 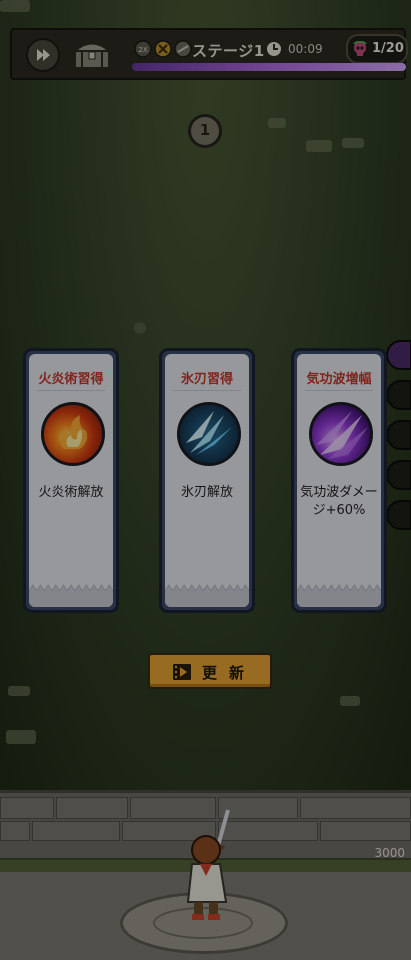 What do you see at coordinates (71, 379) in the screenshot?
I see `skill-card-title: 火炎術習得` at bounding box center [71, 379].